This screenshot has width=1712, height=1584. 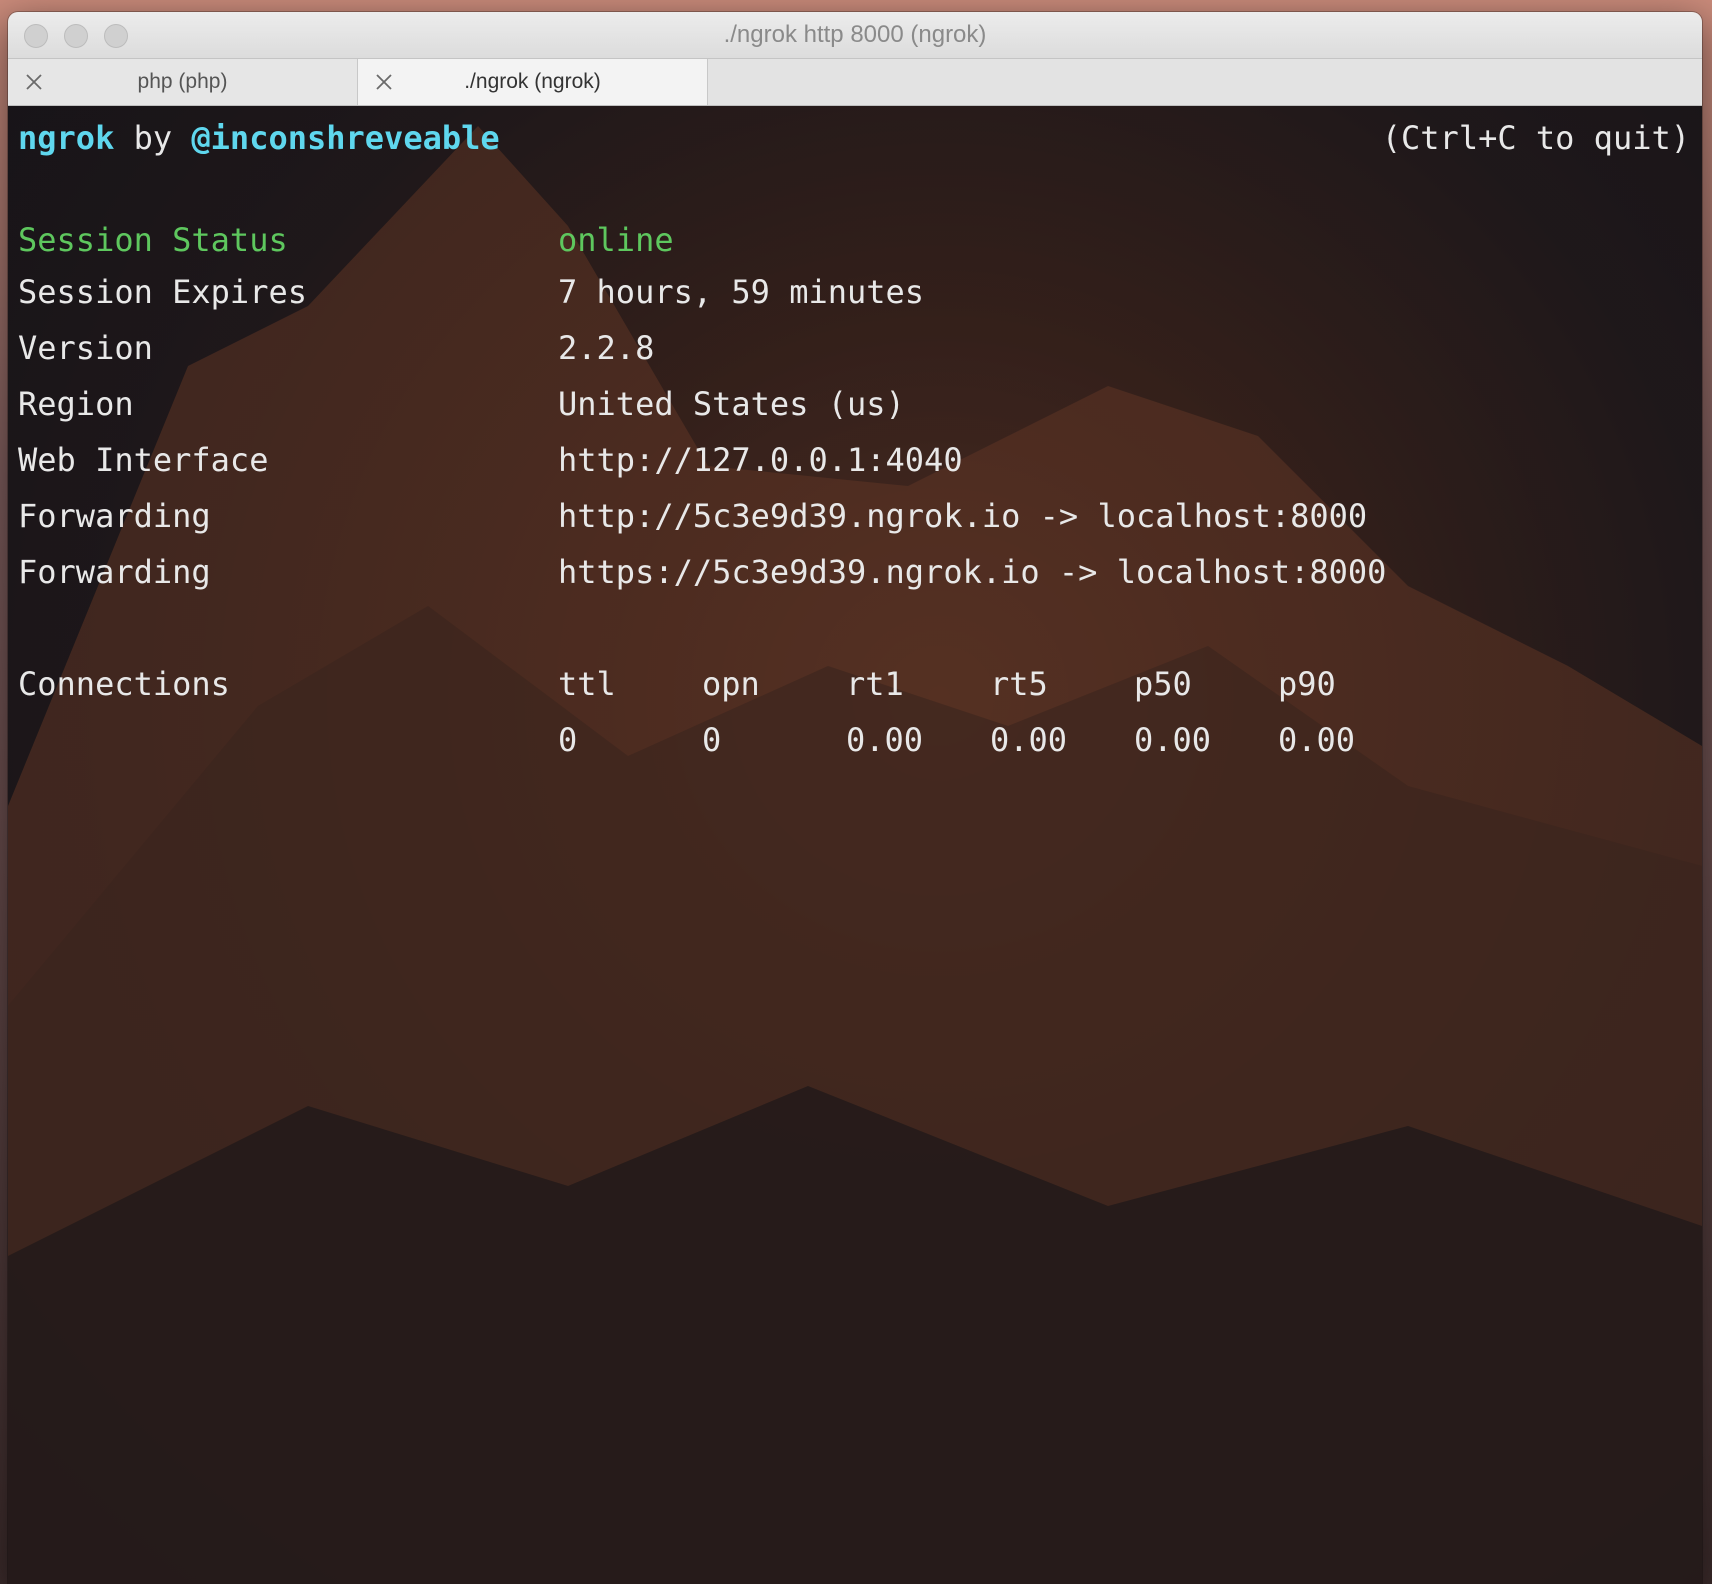 I want to click on conn-header: opn, so click(x=731, y=684).